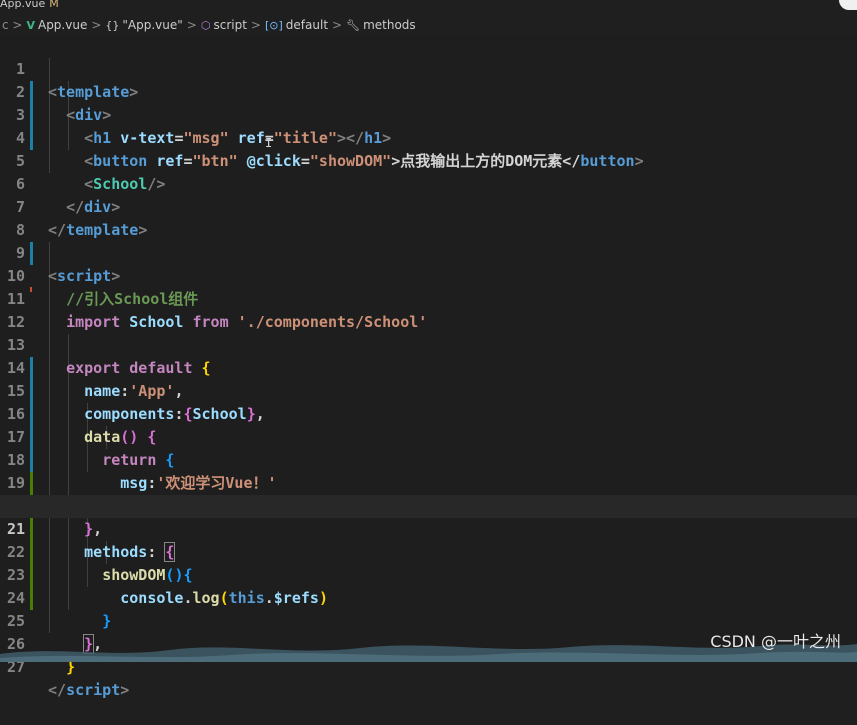 The height and width of the screenshot is (725, 857). Describe the element at coordinates (428, 114) in the screenshot. I see `code-line: 3 <h1 v-text="msg" ref="title"></h1>` at that location.